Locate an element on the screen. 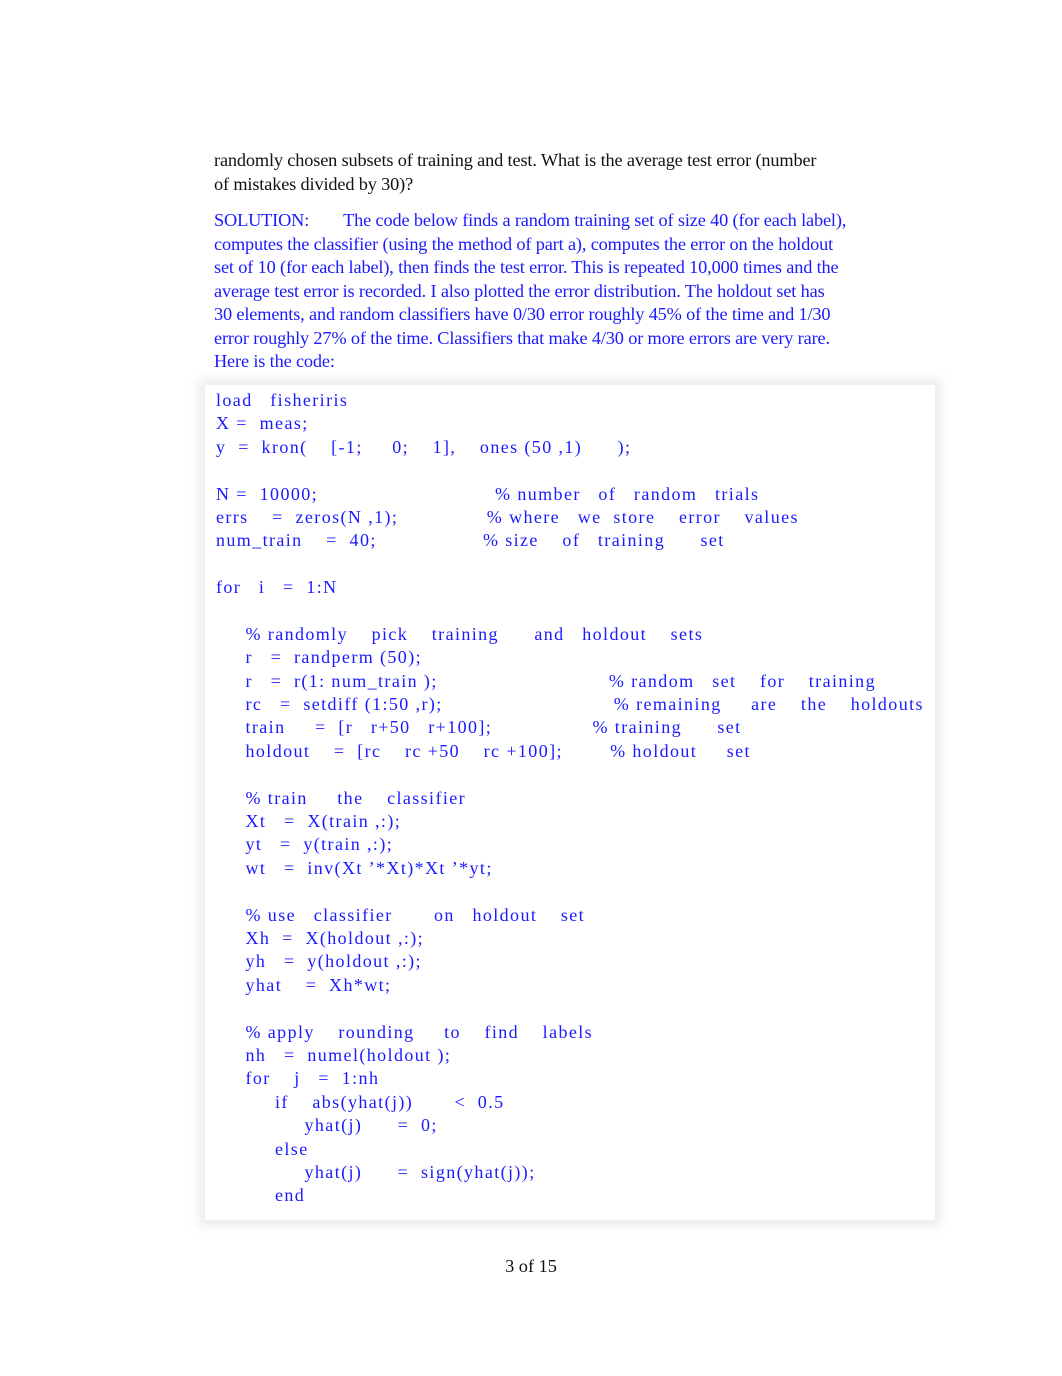 This screenshot has height=1376, width=1062. code-line: nh = numel(holdout ); is located at coordinates (334, 1054).